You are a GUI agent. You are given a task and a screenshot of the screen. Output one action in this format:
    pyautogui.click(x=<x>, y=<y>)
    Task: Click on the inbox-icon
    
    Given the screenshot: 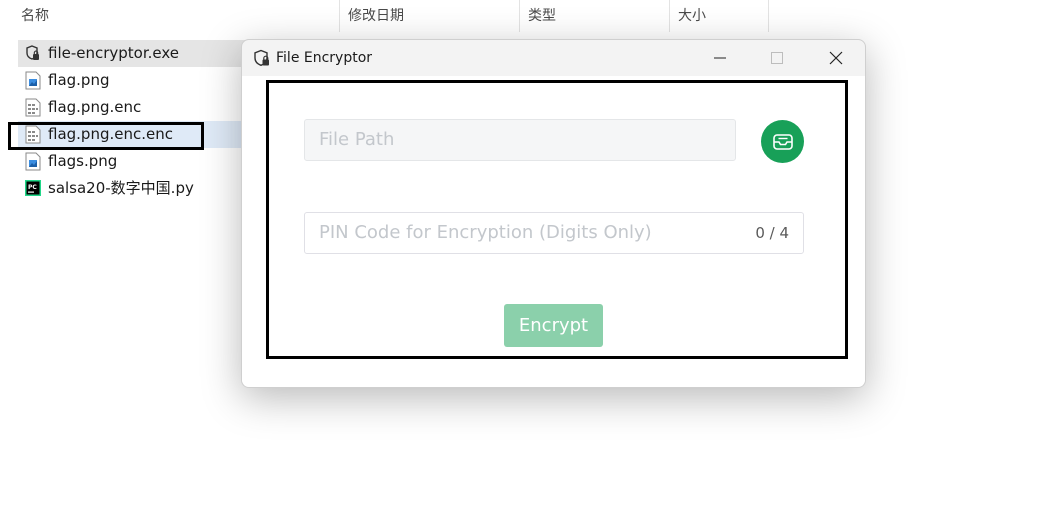 What is the action you would take?
    pyautogui.click(x=782, y=141)
    